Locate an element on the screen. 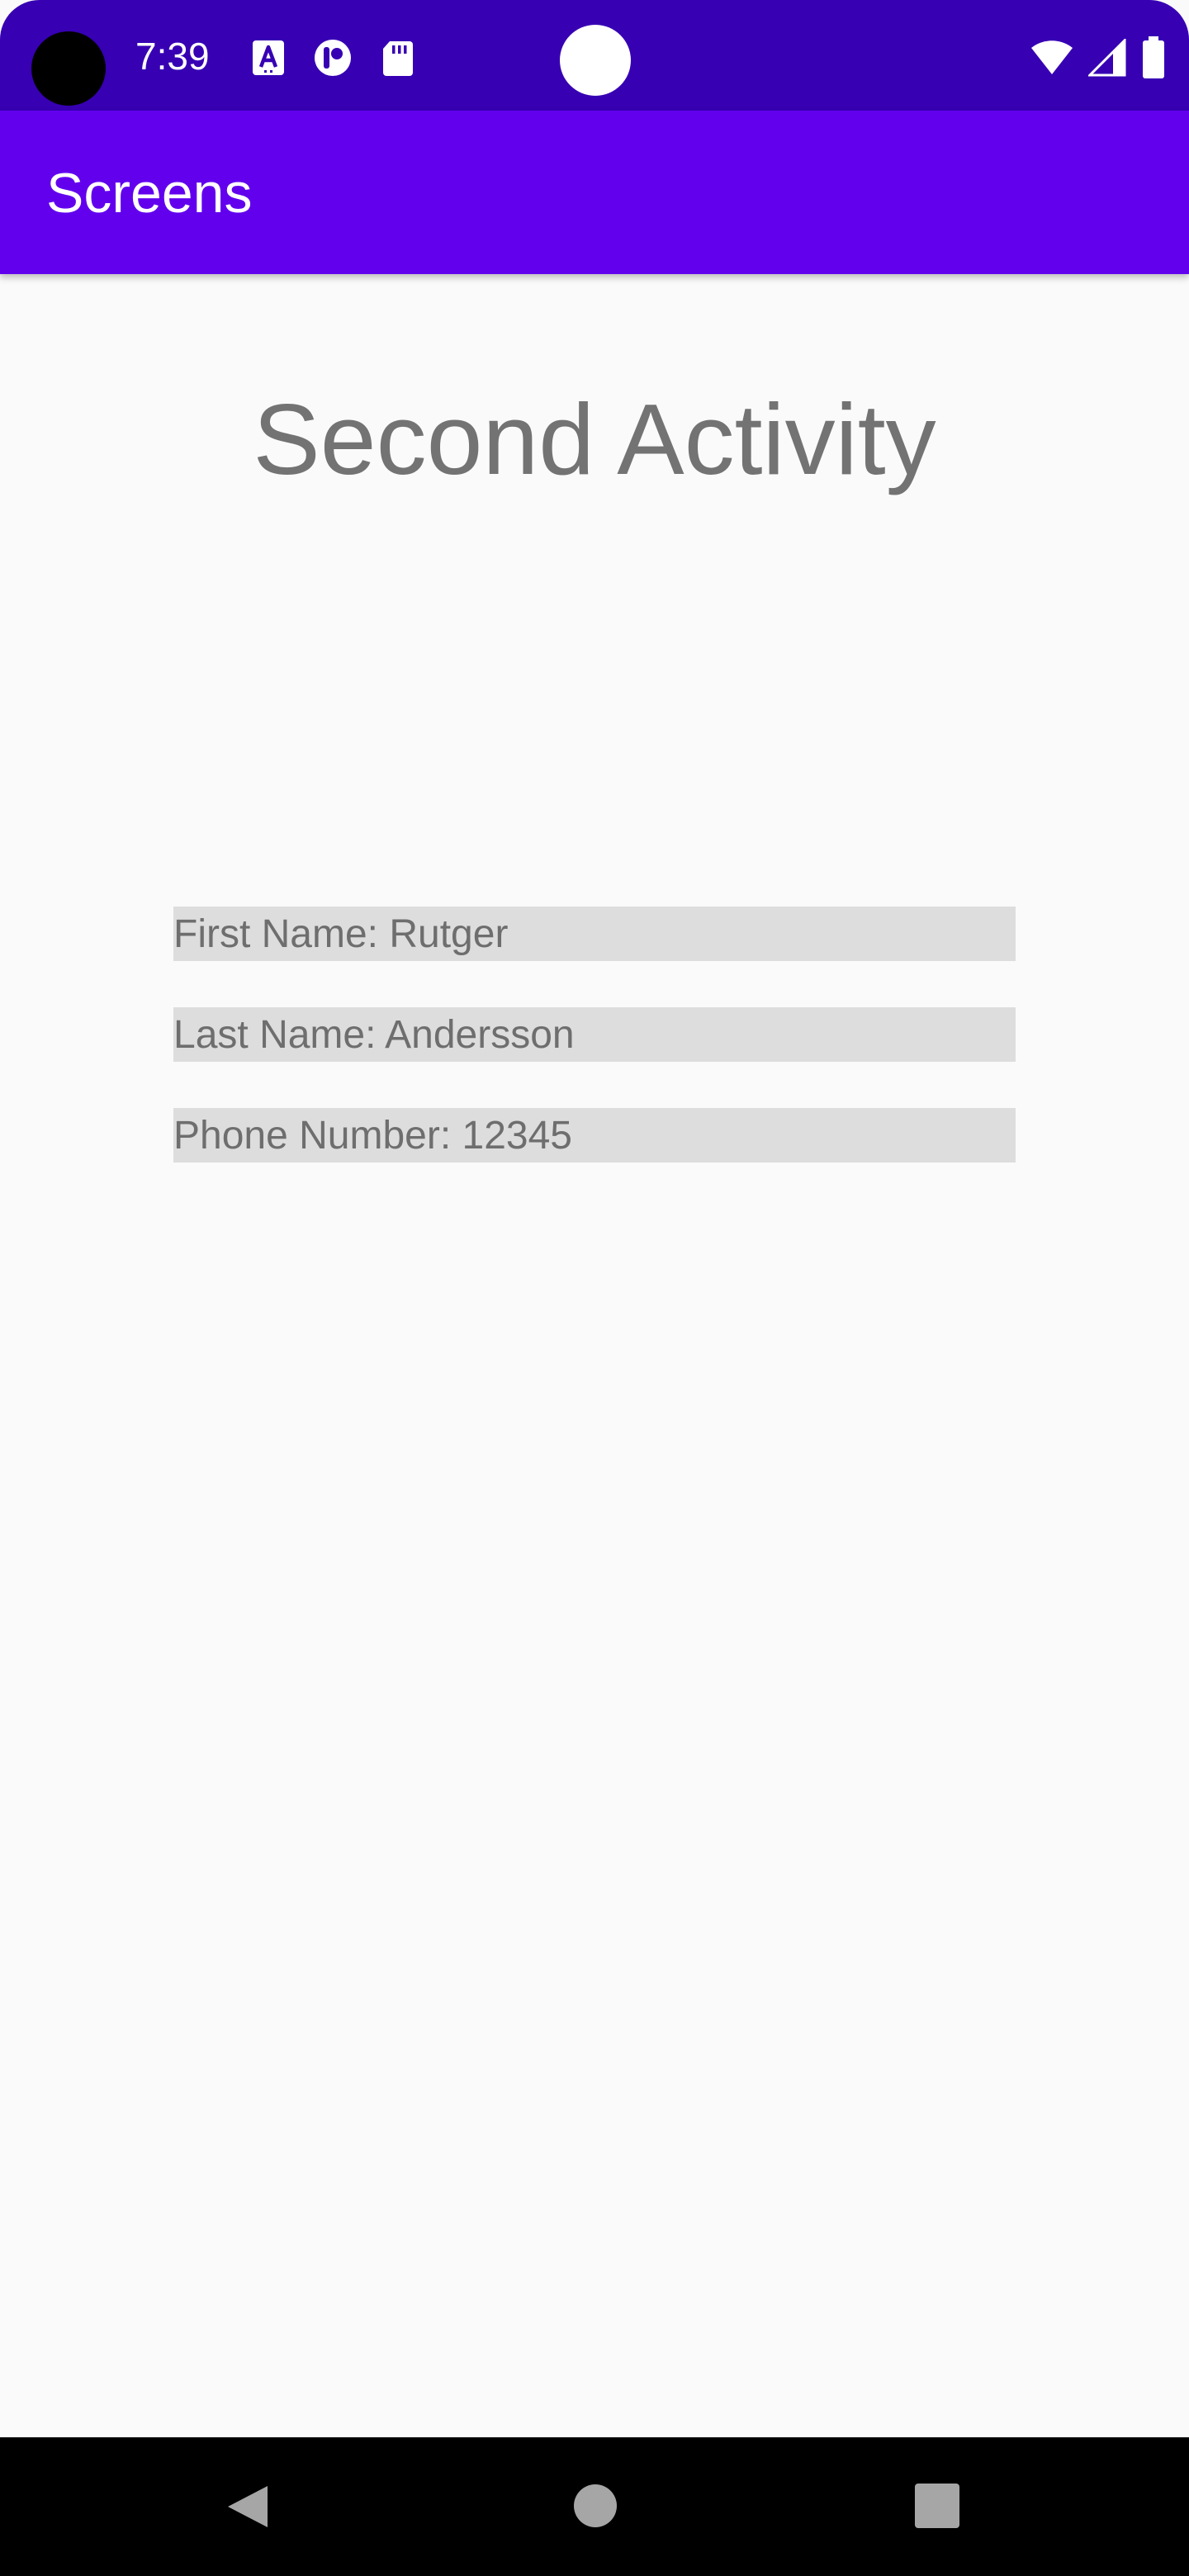  status-icons-right is located at coordinates (1098, 58).